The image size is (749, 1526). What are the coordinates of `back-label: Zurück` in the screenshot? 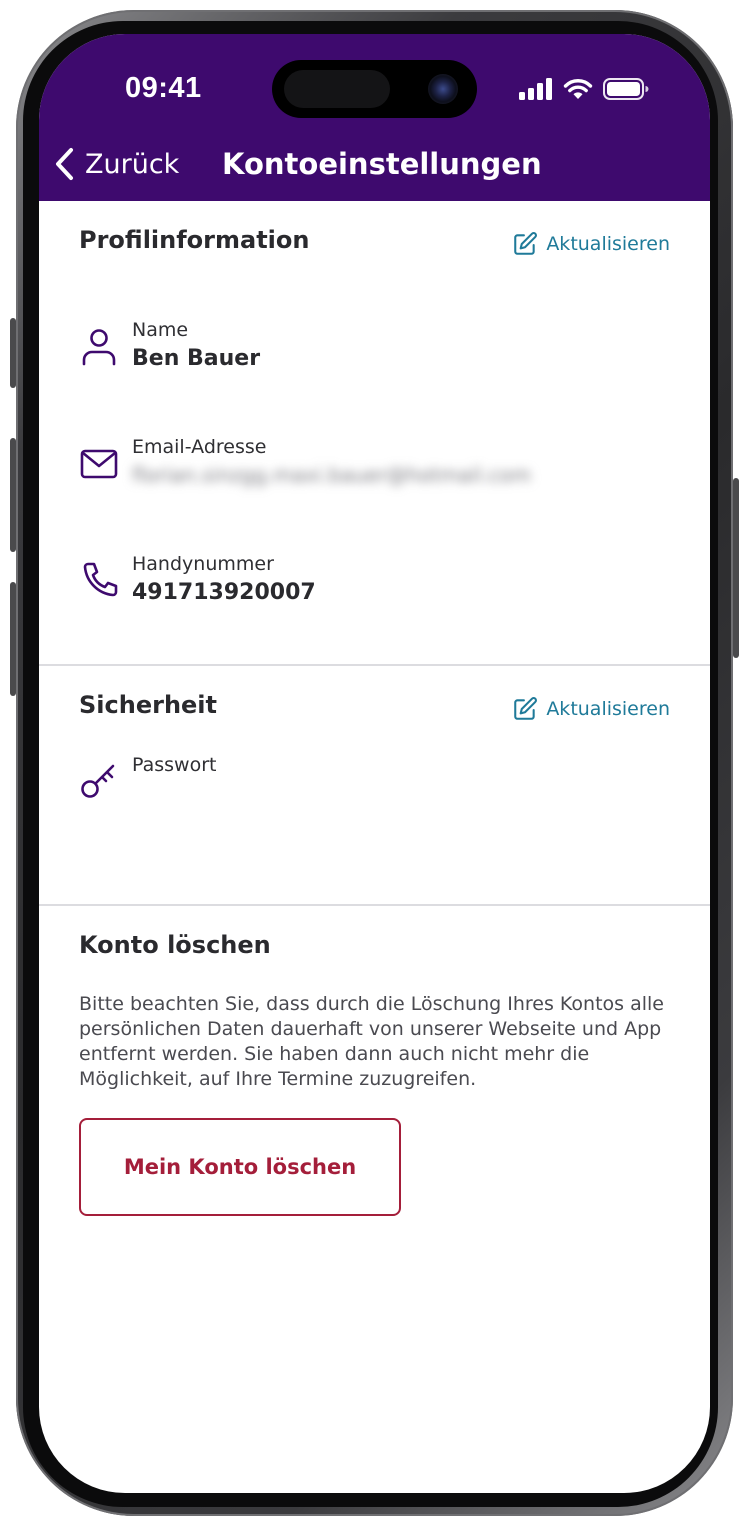 It's located at (132, 164).